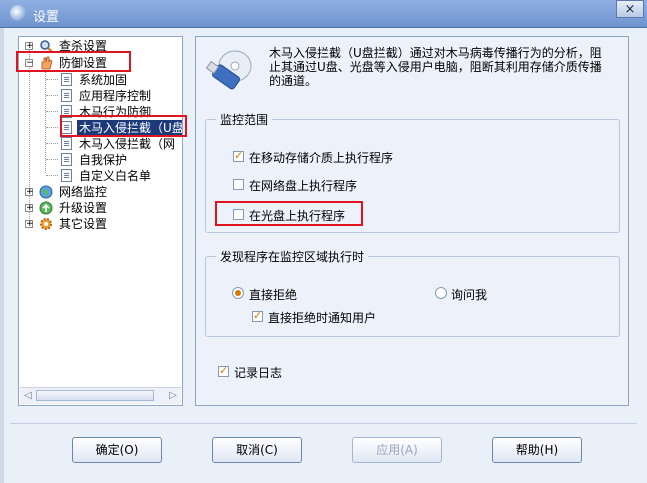 The width and height of the screenshot is (647, 483). What do you see at coordinates (228, 70) in the screenshot?
I see `usb-disc-icon` at bounding box center [228, 70].